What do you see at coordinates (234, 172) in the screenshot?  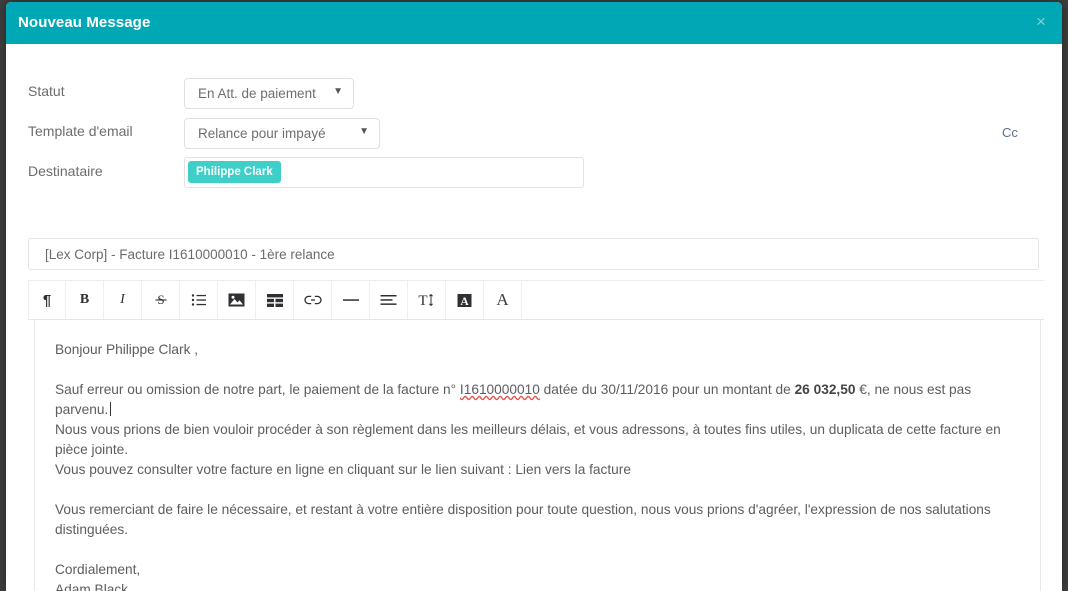 I see `recipient-token: Philippe Clark` at bounding box center [234, 172].